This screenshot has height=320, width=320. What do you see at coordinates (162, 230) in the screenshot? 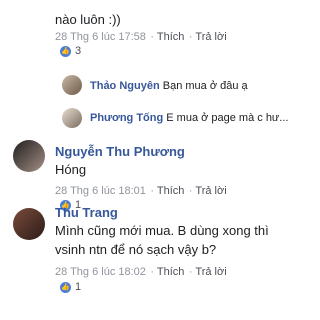
I see `comment-text-line-1: Mình cũng mới mua. B dùng xong thì` at bounding box center [162, 230].